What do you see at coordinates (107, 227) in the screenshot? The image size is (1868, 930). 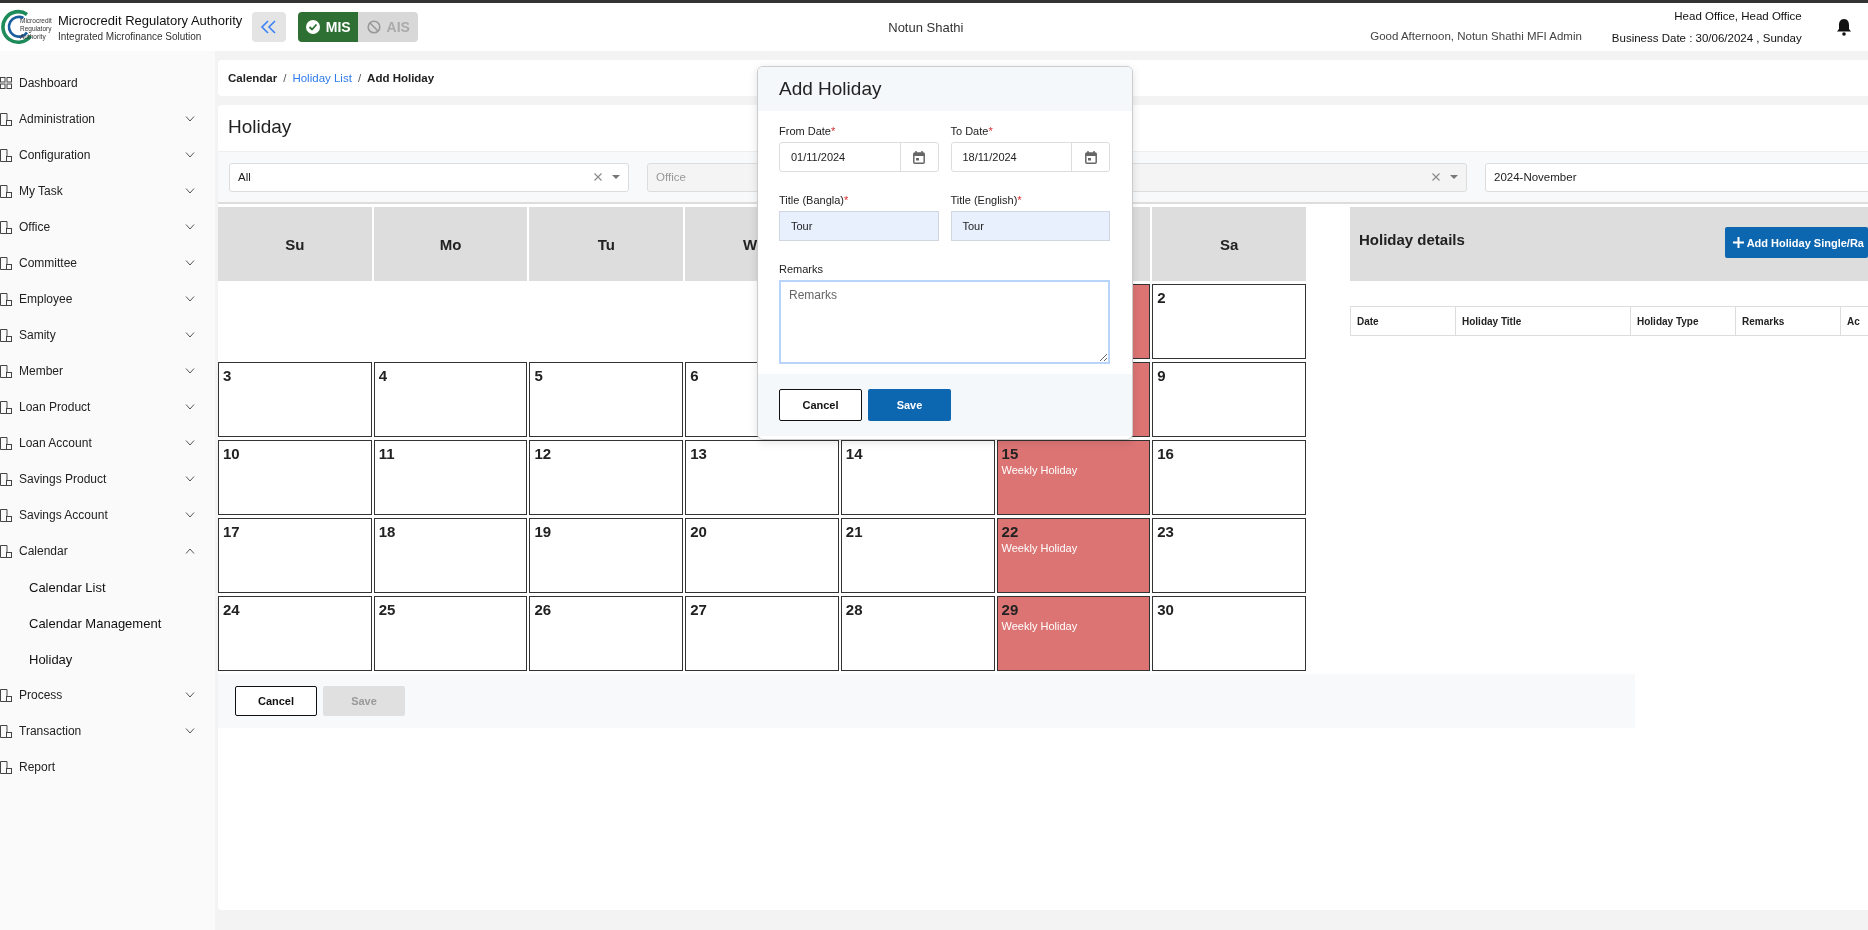 I see `sidebar-item: Office` at bounding box center [107, 227].